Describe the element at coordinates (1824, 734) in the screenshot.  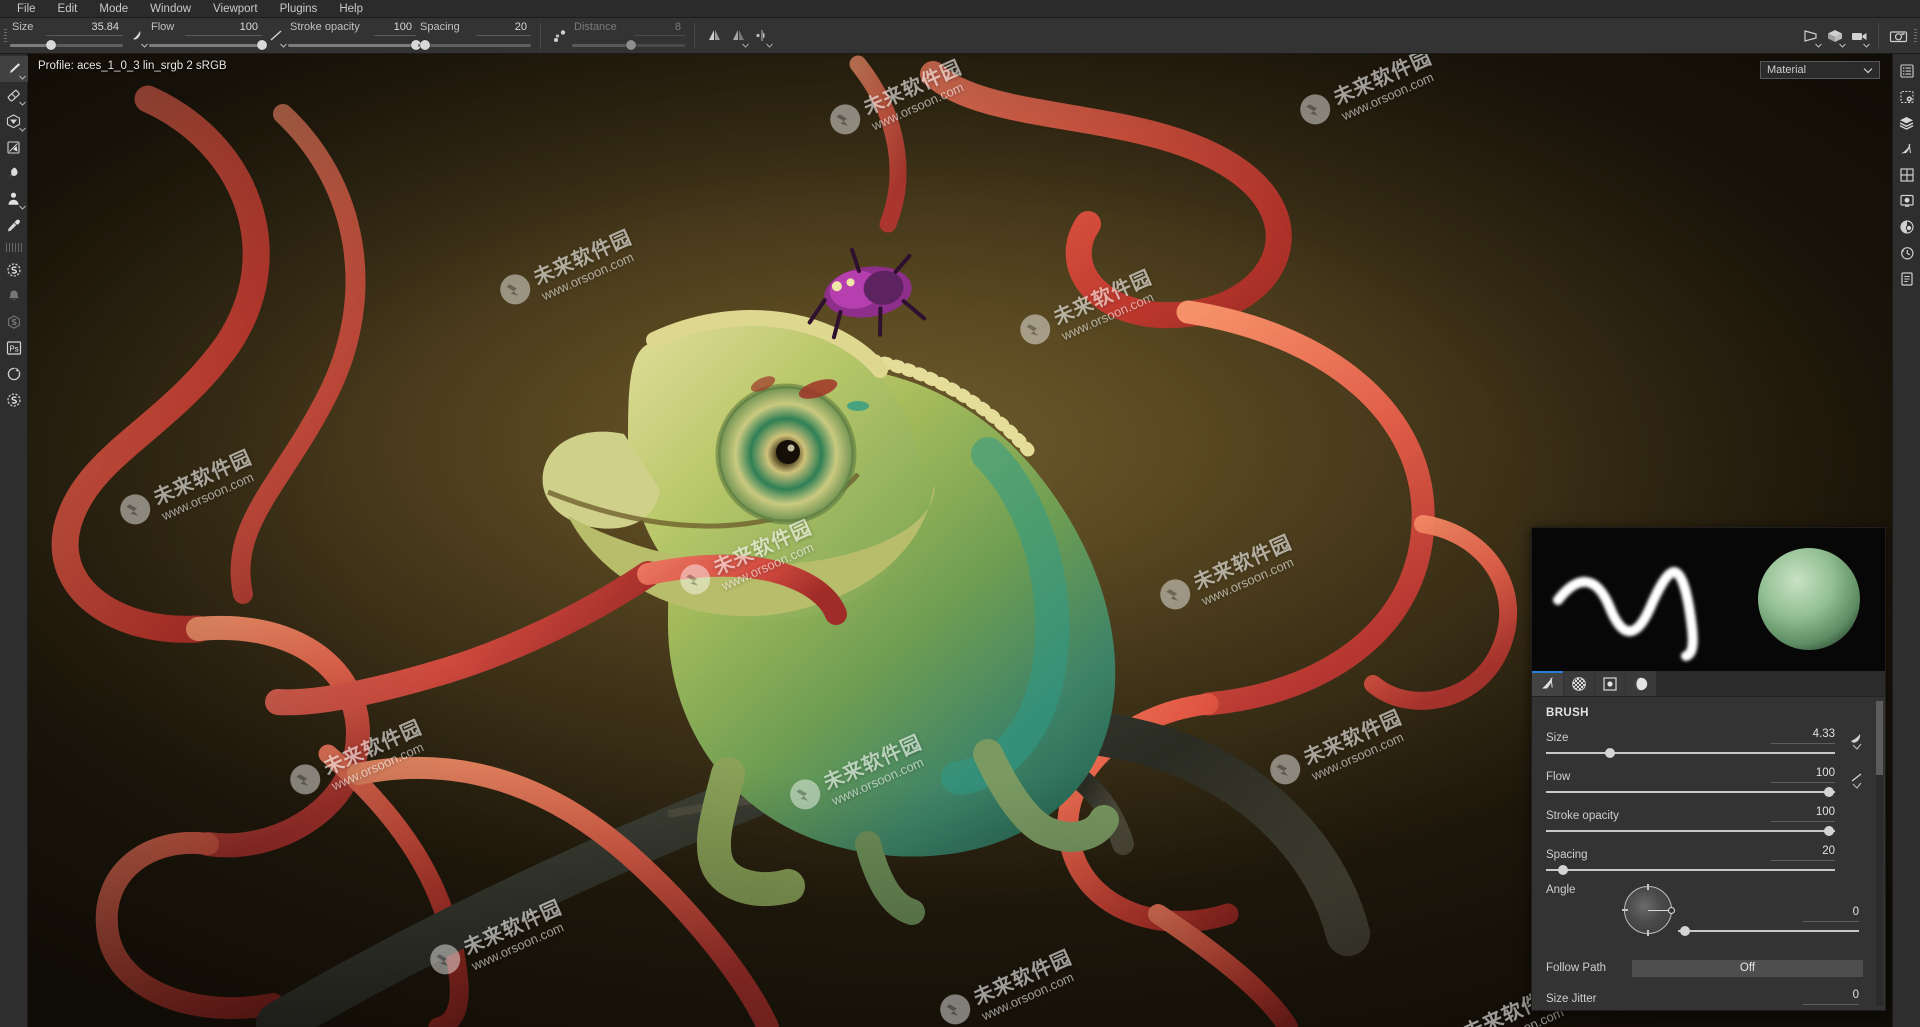
I see `property-size-value: 4.33` at that location.